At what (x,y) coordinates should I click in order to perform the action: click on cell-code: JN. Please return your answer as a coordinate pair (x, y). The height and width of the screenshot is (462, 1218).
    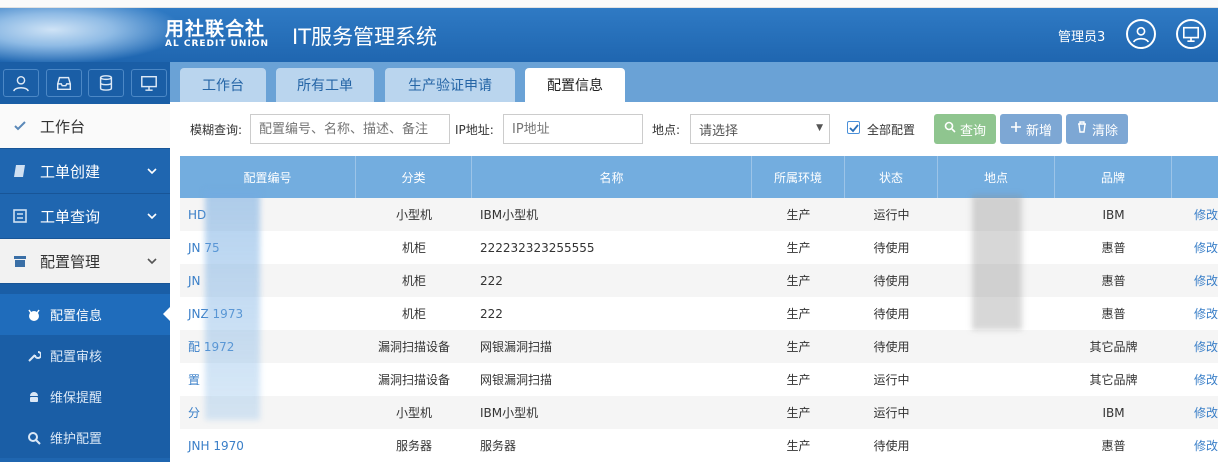
    Looking at the image, I should click on (268, 280).